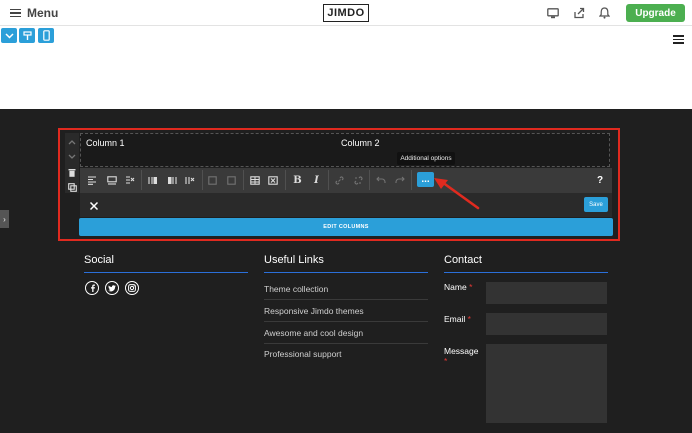 Image resolution: width=692 pixels, height=433 pixels. I want to click on mobile-view-button, so click(46, 35).